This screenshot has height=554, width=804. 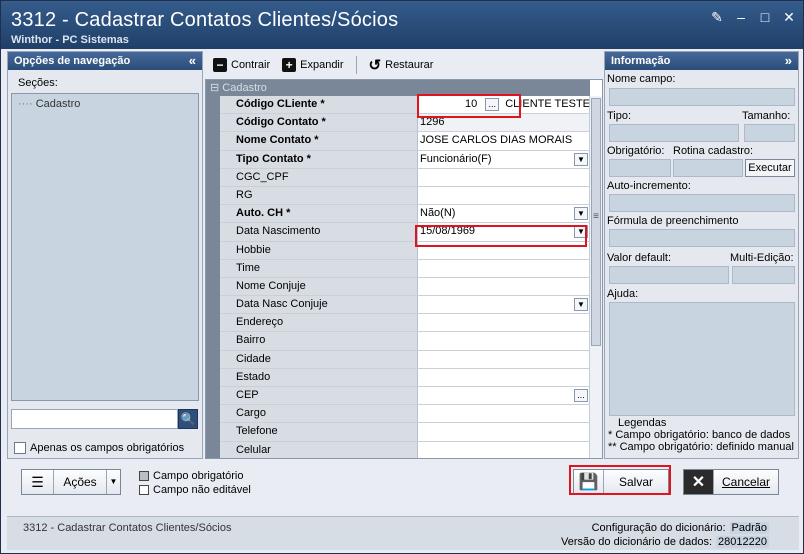 I want to click on save-button: 💾 Salvar, so click(x=621, y=482).